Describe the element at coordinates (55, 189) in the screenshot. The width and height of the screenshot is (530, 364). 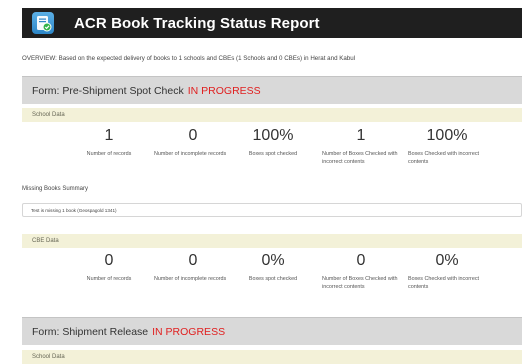
I see `missing-books-heading: Missing Books Summary` at that location.